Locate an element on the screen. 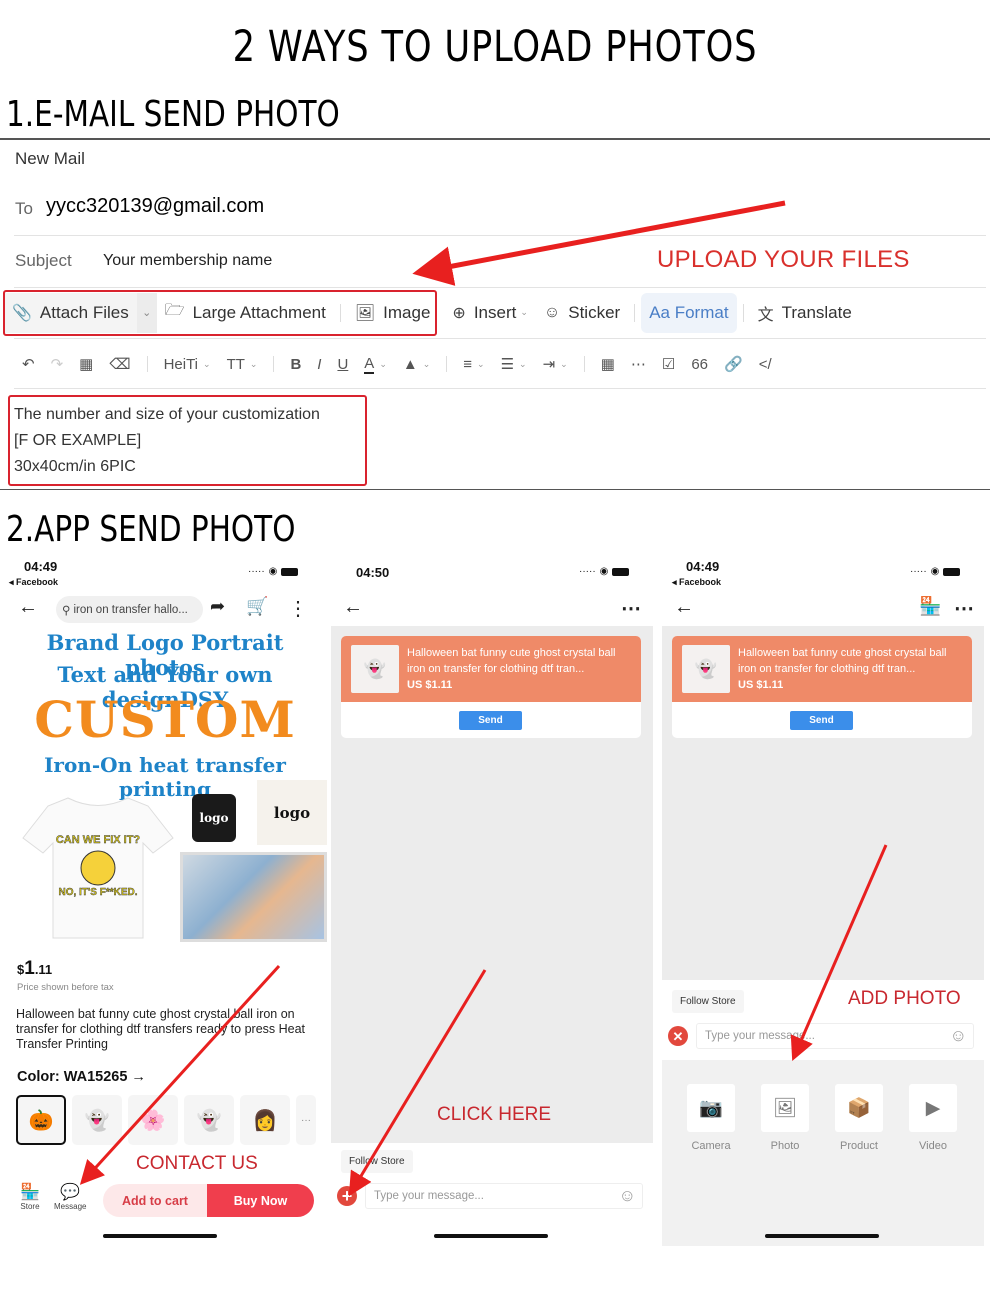 The image size is (990, 1295). store-button: 🏪 Store is located at coordinates (30, 1196).